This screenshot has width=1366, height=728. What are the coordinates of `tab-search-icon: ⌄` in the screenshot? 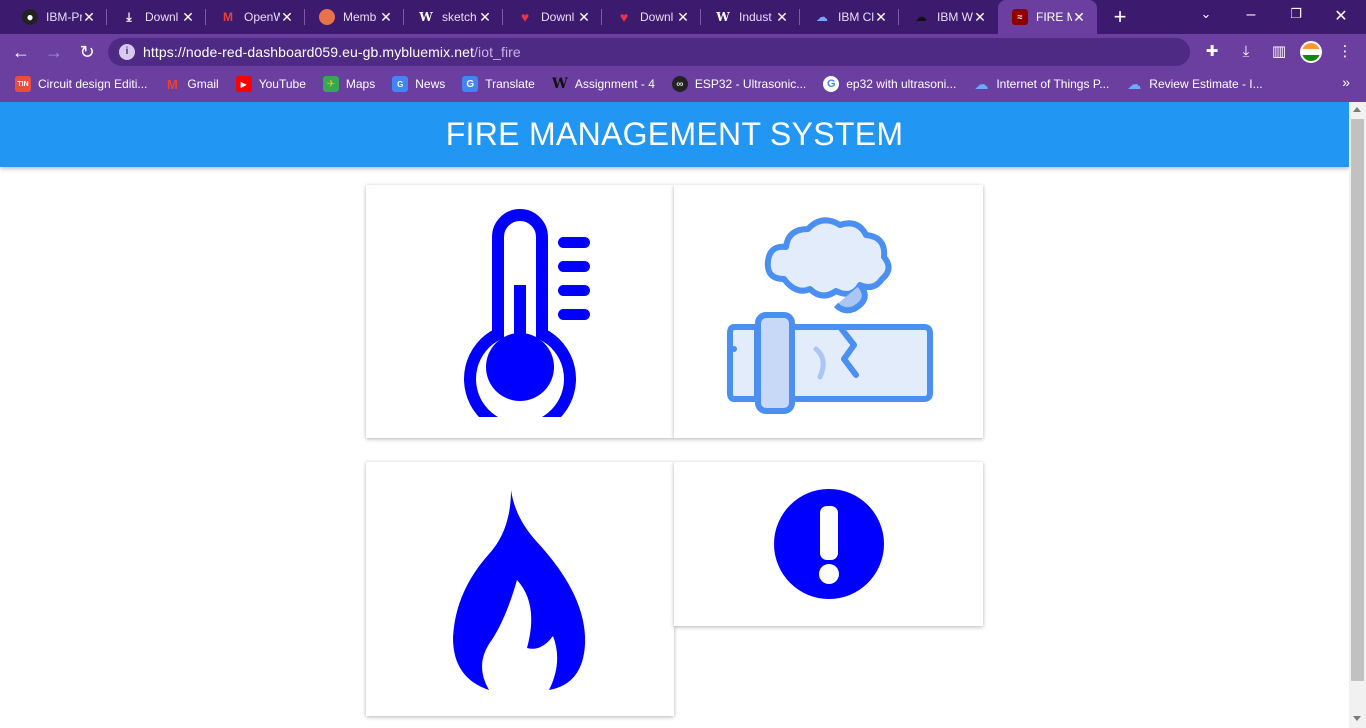 It's located at (1206, 14).